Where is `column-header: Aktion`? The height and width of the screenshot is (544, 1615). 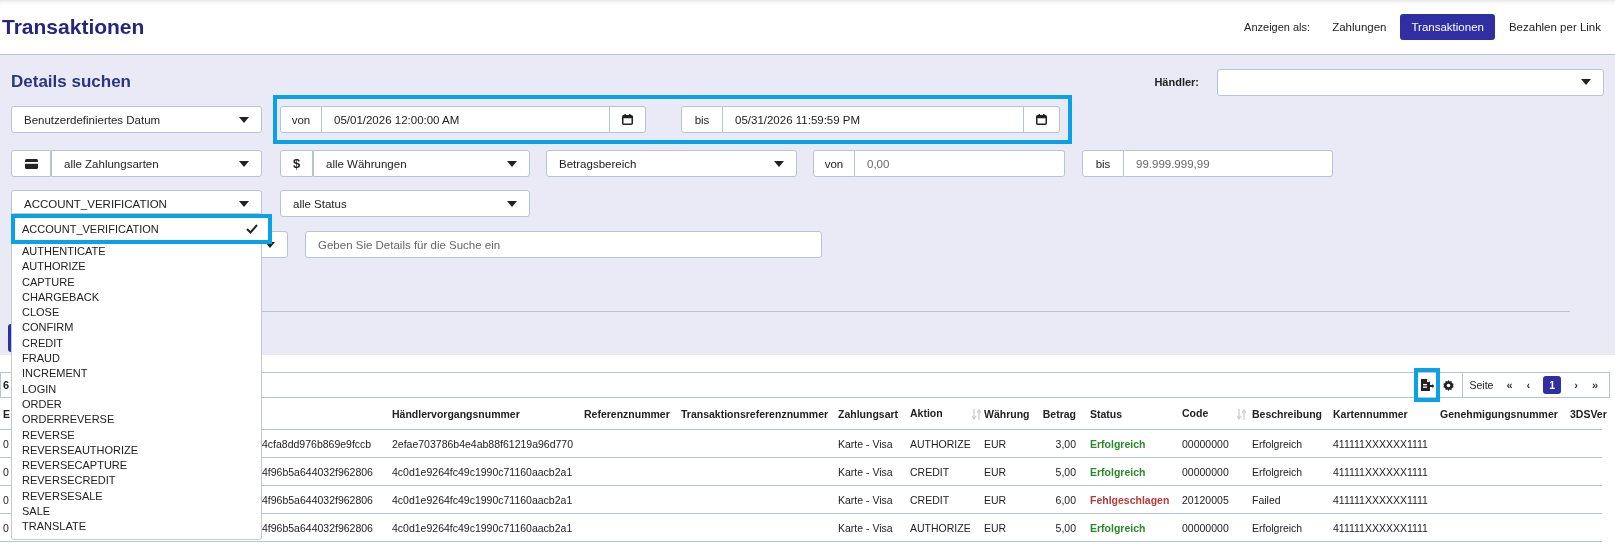
column-header: Aktion is located at coordinates (926, 413).